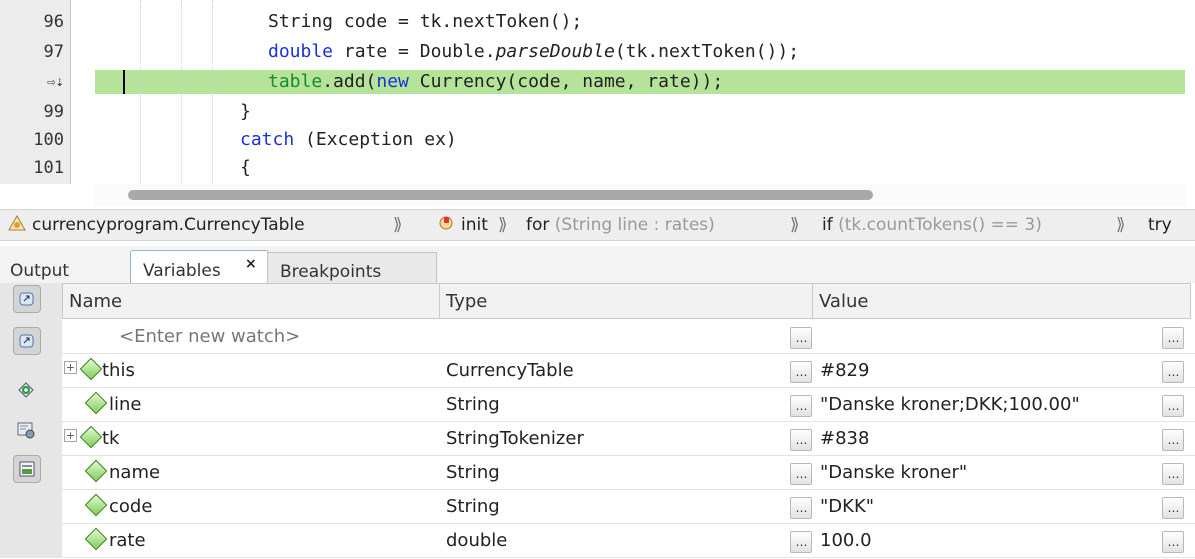 This screenshot has width=1195, height=559. I want to click on code-line: }, so click(717, 112).